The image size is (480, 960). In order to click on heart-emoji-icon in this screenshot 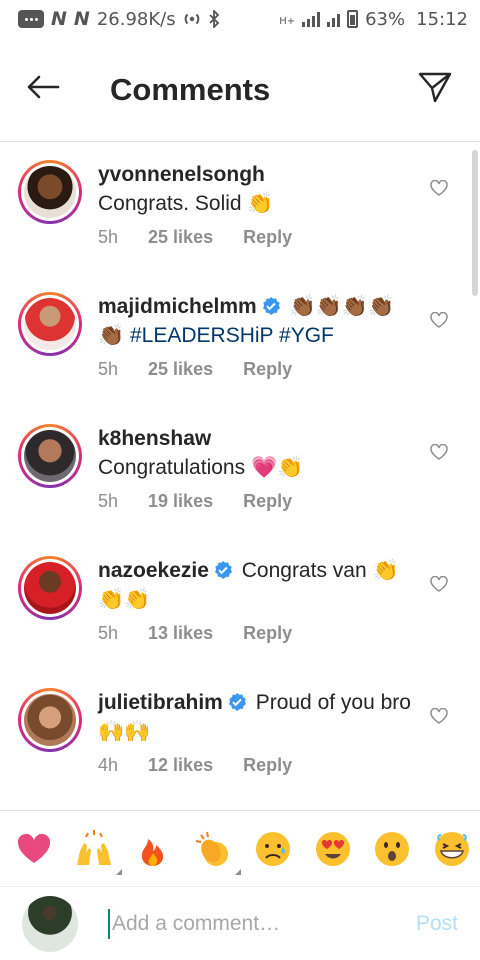, I will do `click(34, 849)`.